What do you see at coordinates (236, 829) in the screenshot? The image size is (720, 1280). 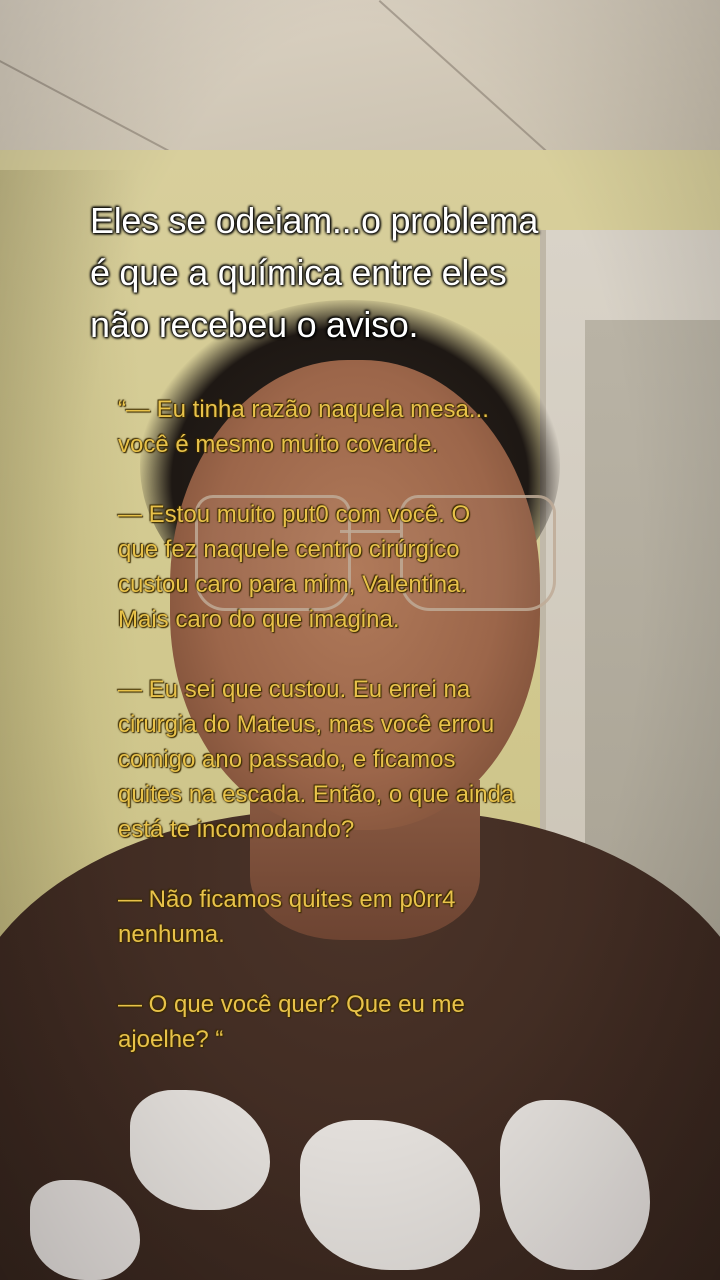 I see `quote-line: está te incomodando?` at bounding box center [236, 829].